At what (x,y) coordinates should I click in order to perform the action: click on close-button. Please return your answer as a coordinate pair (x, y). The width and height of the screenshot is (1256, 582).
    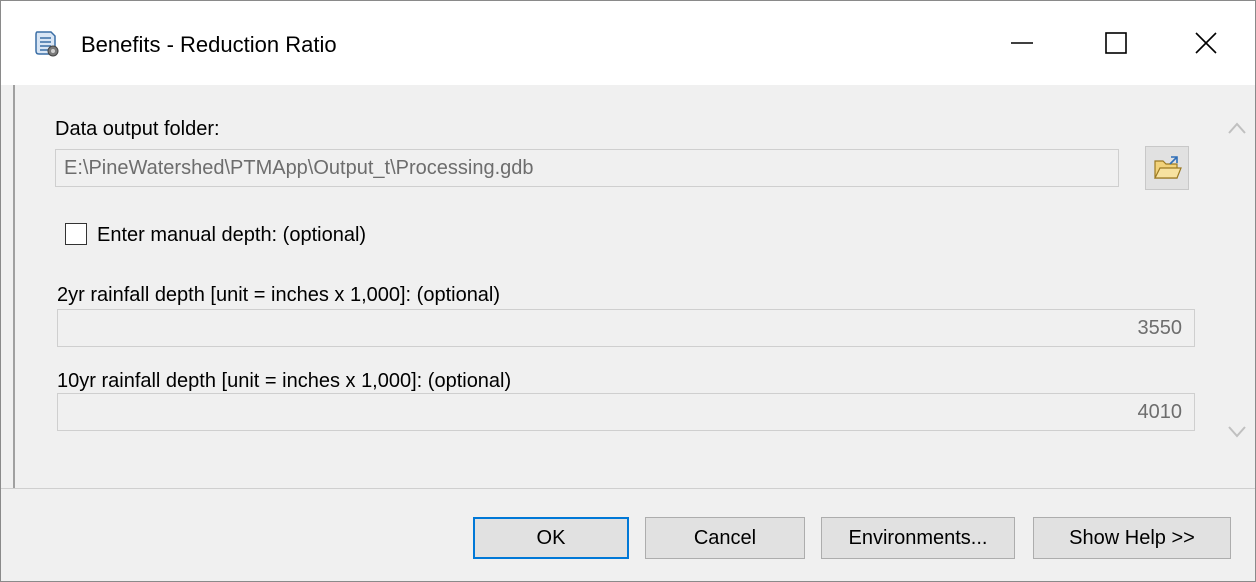
    Looking at the image, I should click on (1206, 43).